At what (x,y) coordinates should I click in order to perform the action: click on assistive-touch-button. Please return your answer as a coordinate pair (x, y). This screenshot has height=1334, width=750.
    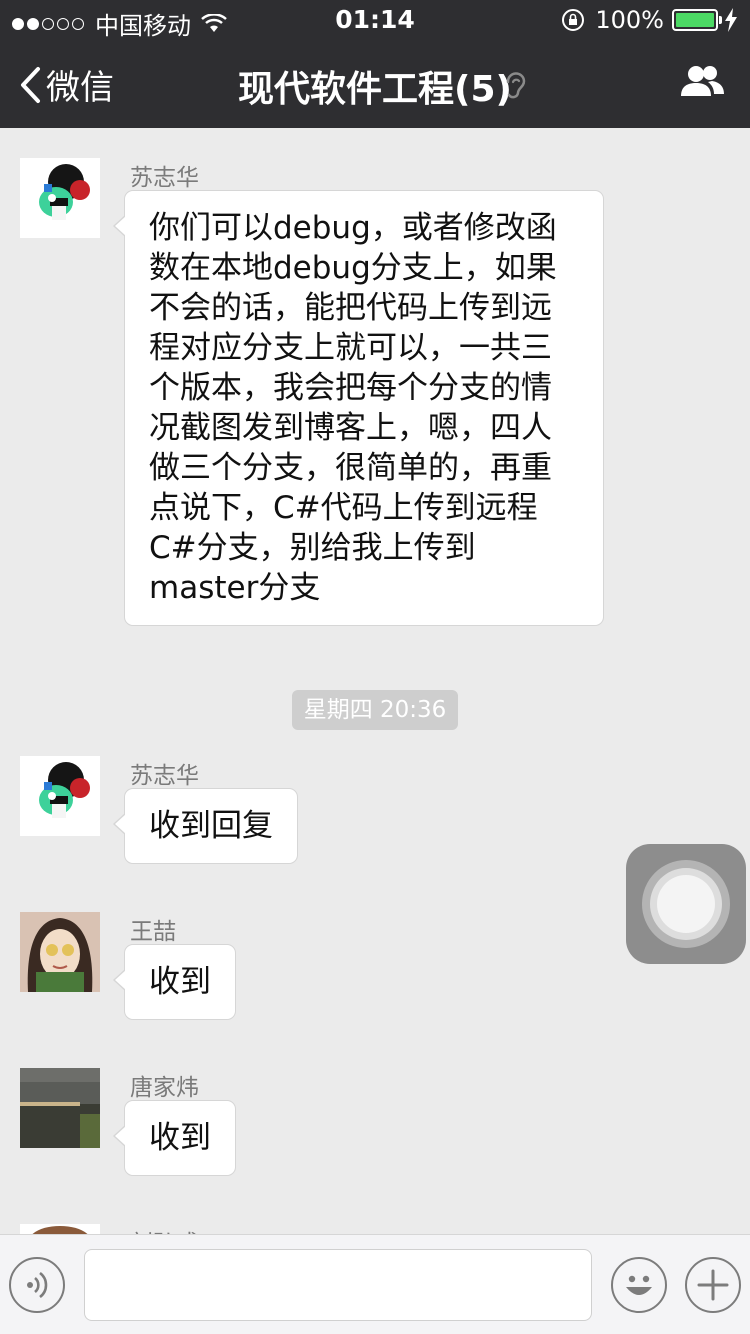
    Looking at the image, I should click on (686, 904).